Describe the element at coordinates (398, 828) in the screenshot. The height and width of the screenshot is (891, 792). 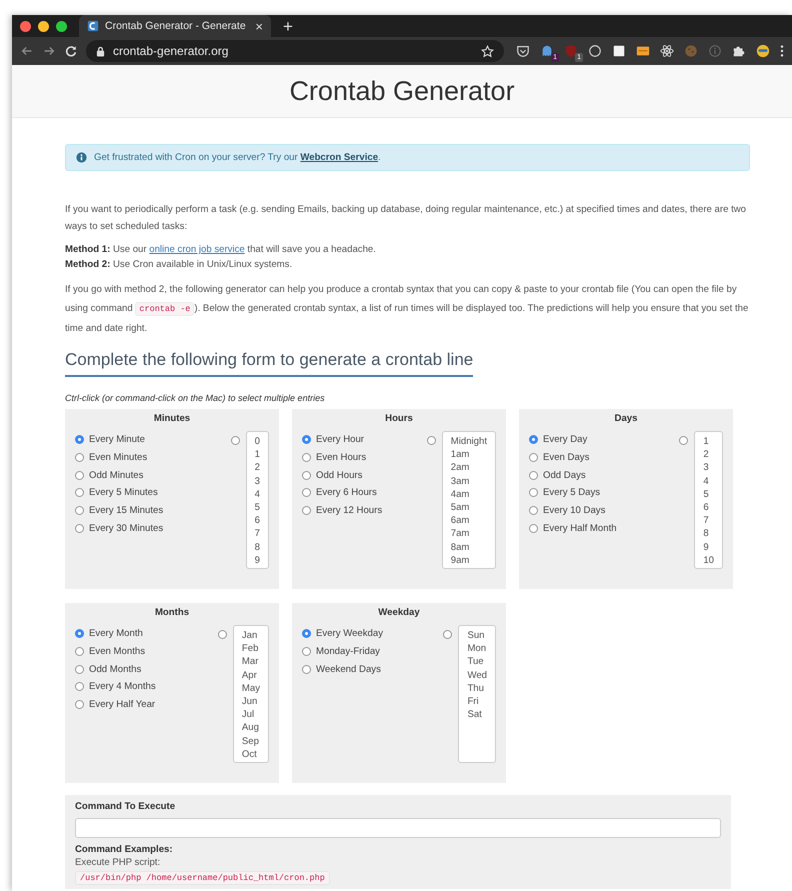
I see `command-input-field` at that location.